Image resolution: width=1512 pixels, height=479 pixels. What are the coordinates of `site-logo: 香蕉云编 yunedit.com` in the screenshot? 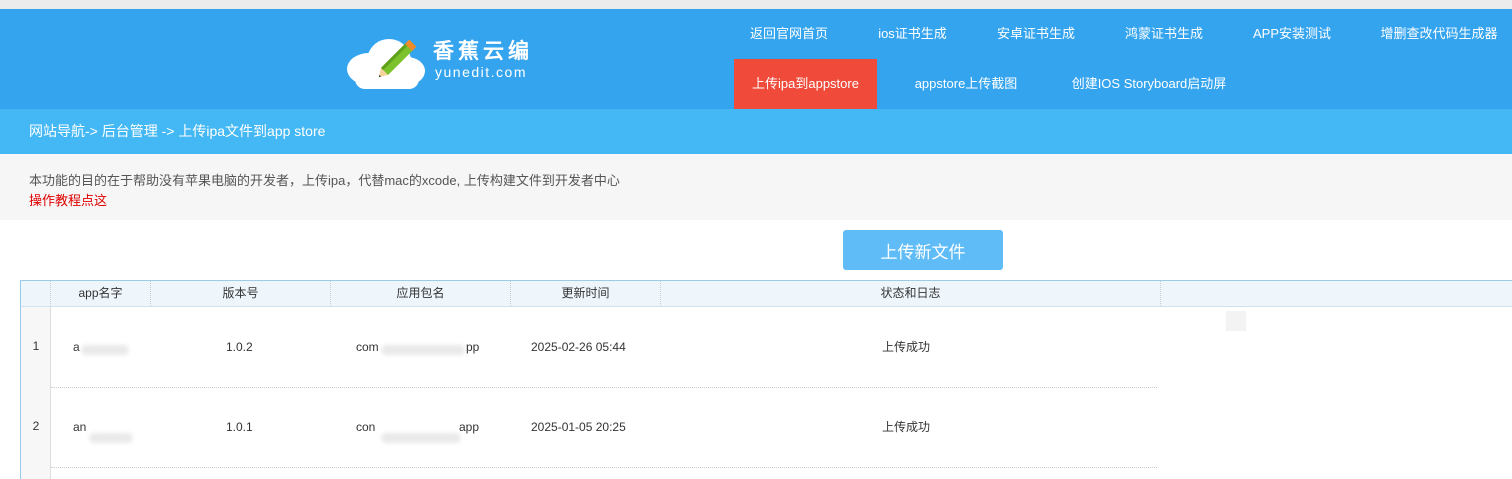 It's located at (455, 62).